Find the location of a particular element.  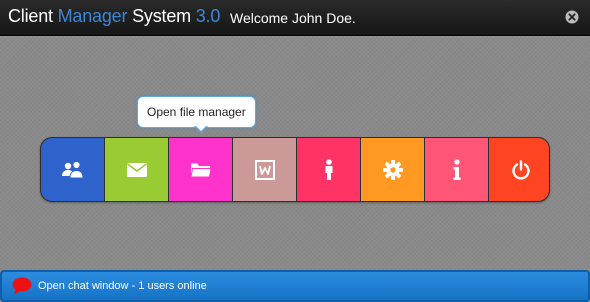

dock-messages-button is located at coordinates (136, 169).